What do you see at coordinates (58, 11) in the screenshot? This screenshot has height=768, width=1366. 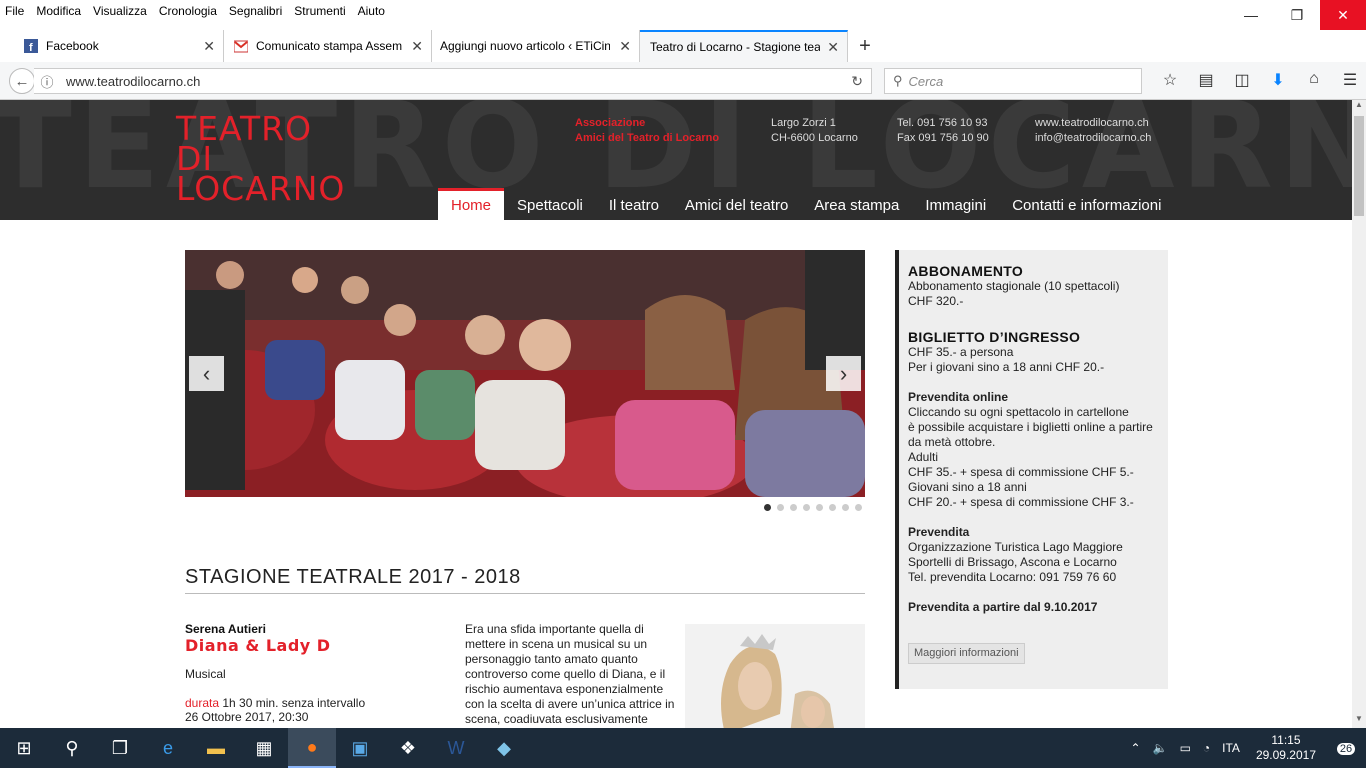 I see `menu-modifica: Modifica` at bounding box center [58, 11].